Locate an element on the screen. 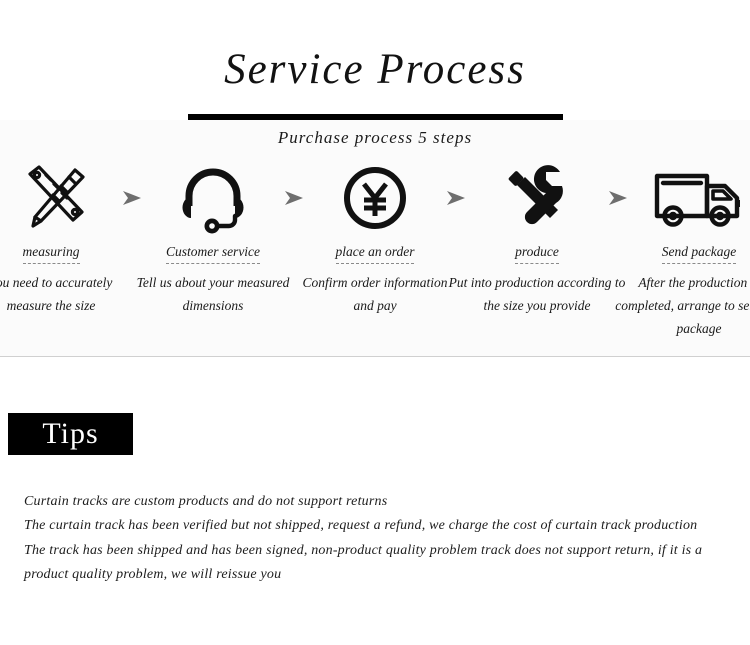 This screenshot has height=645, width=750. ruler-pencil-icon is located at coordinates (51, 198).